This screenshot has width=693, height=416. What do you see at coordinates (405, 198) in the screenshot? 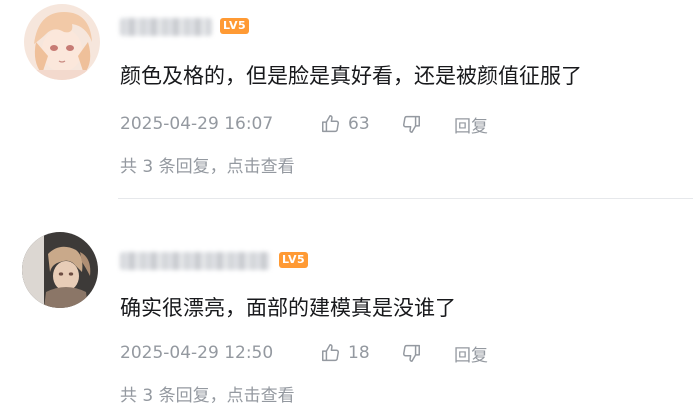
I see `comment-divider` at bounding box center [405, 198].